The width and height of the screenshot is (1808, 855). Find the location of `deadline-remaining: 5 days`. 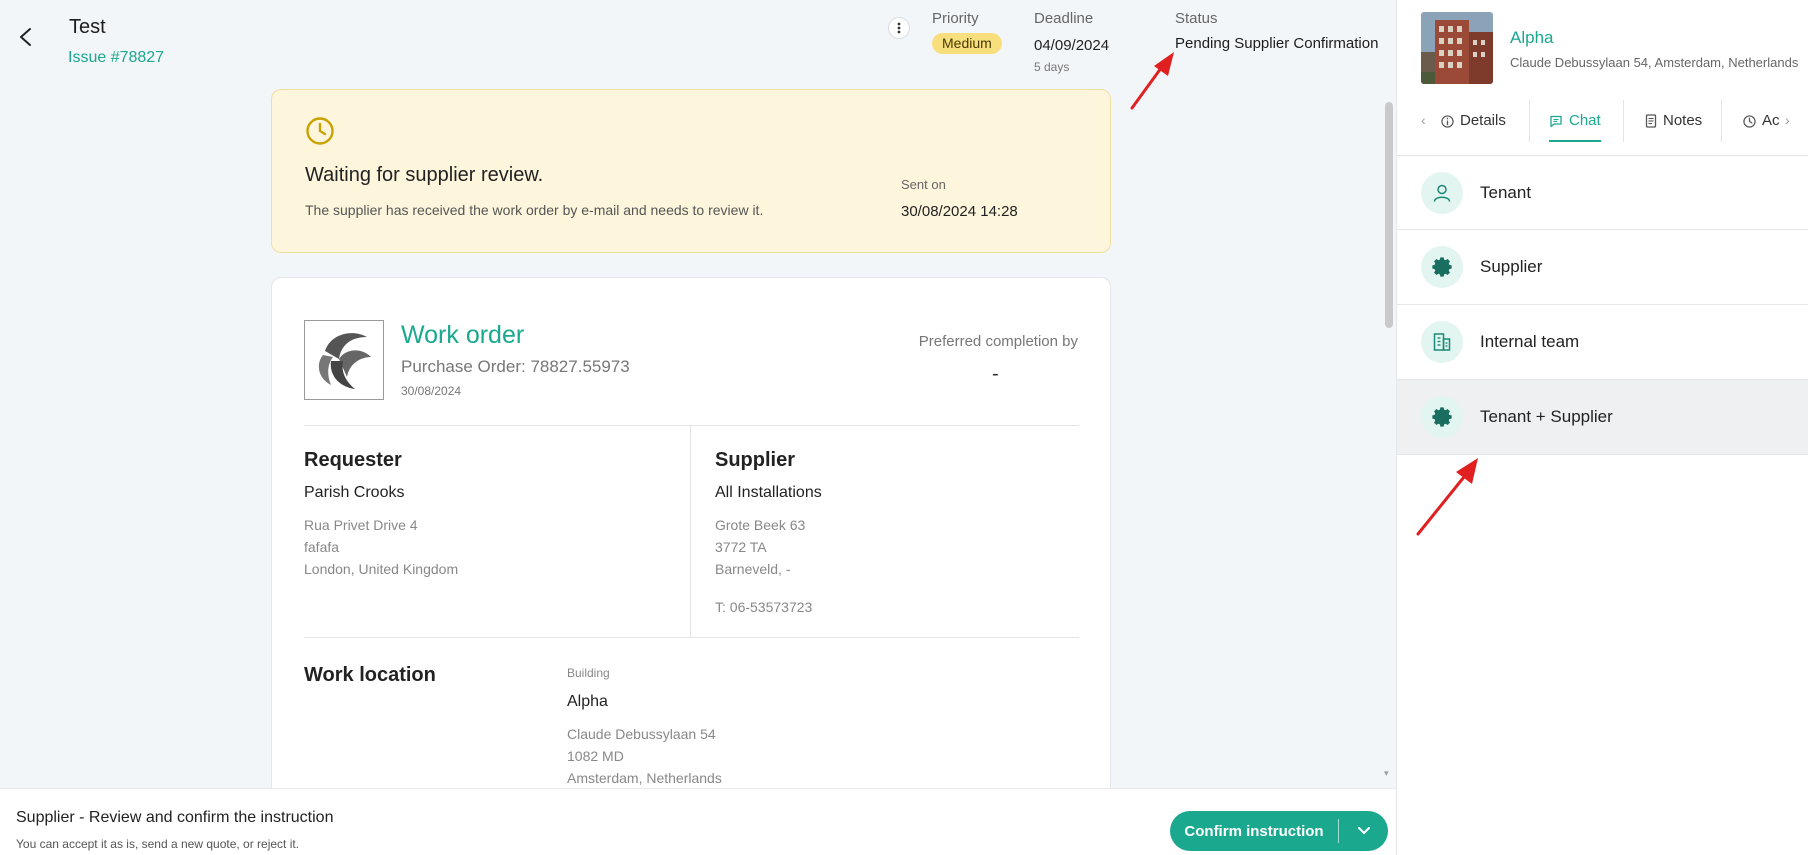

deadline-remaining: 5 days is located at coordinates (1052, 67).